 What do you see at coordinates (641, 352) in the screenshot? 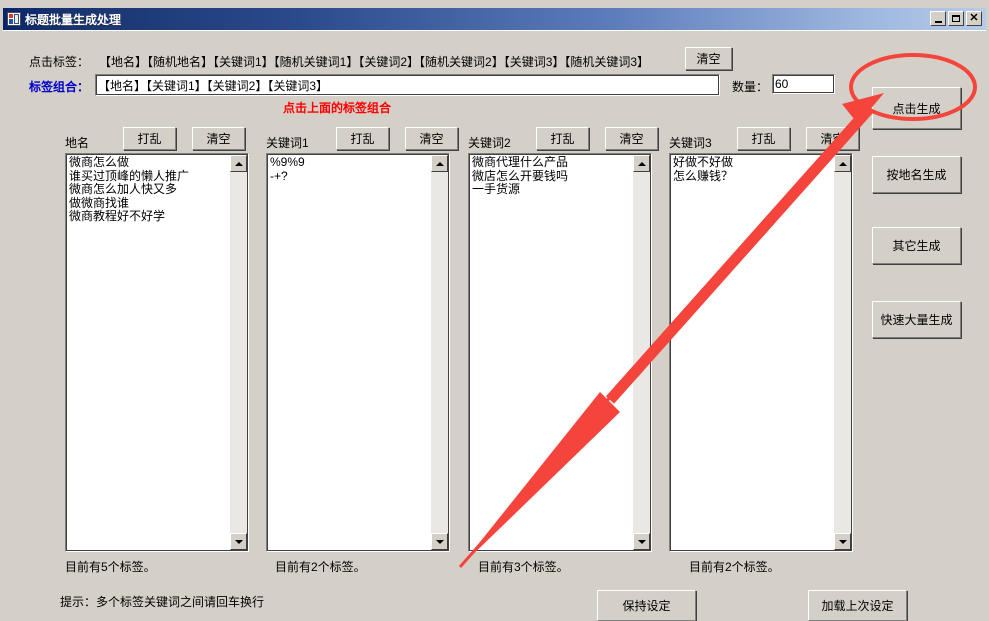
I see `textarea-2-scrollbar` at bounding box center [641, 352].